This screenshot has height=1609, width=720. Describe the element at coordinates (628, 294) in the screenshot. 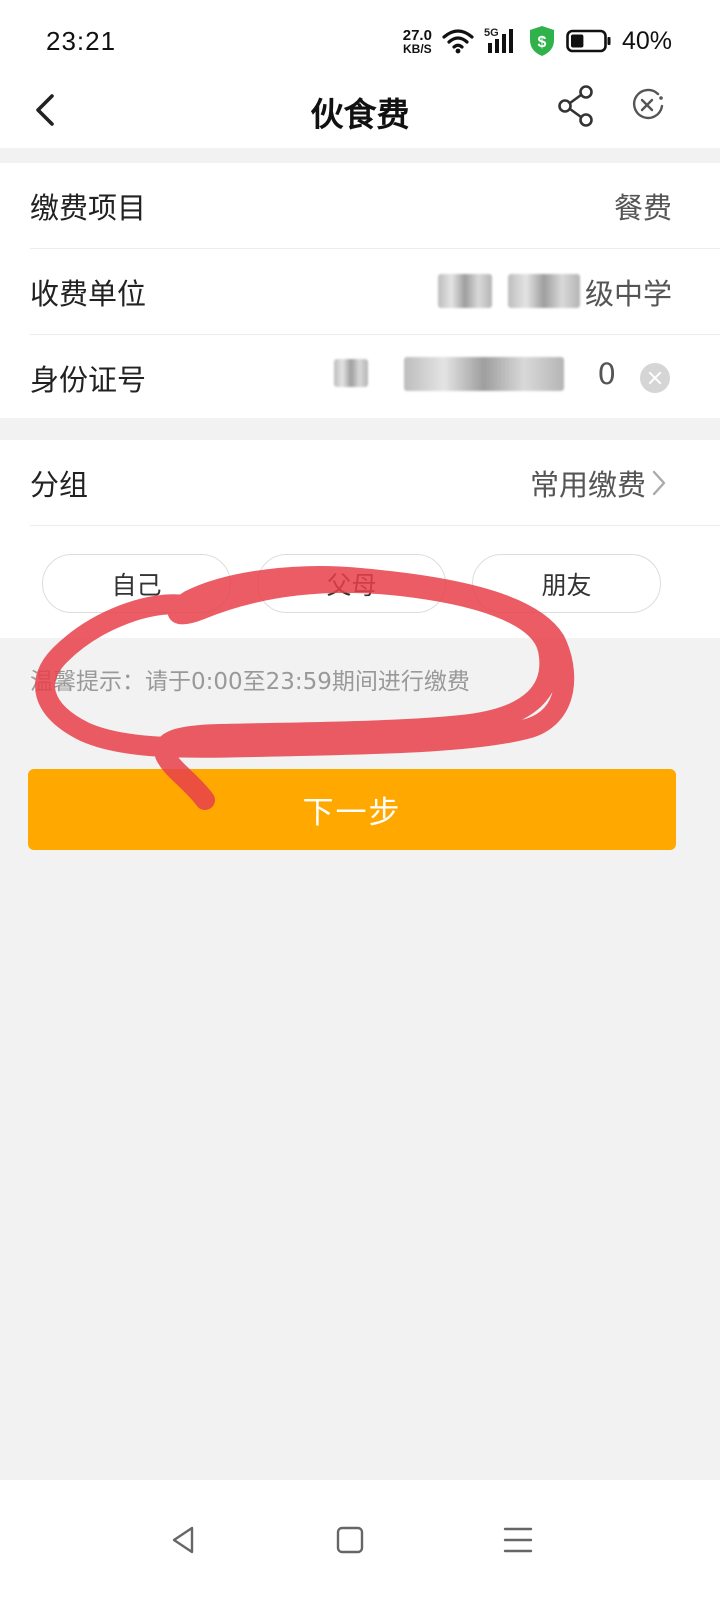

I see `payee-value: 级中学` at that location.